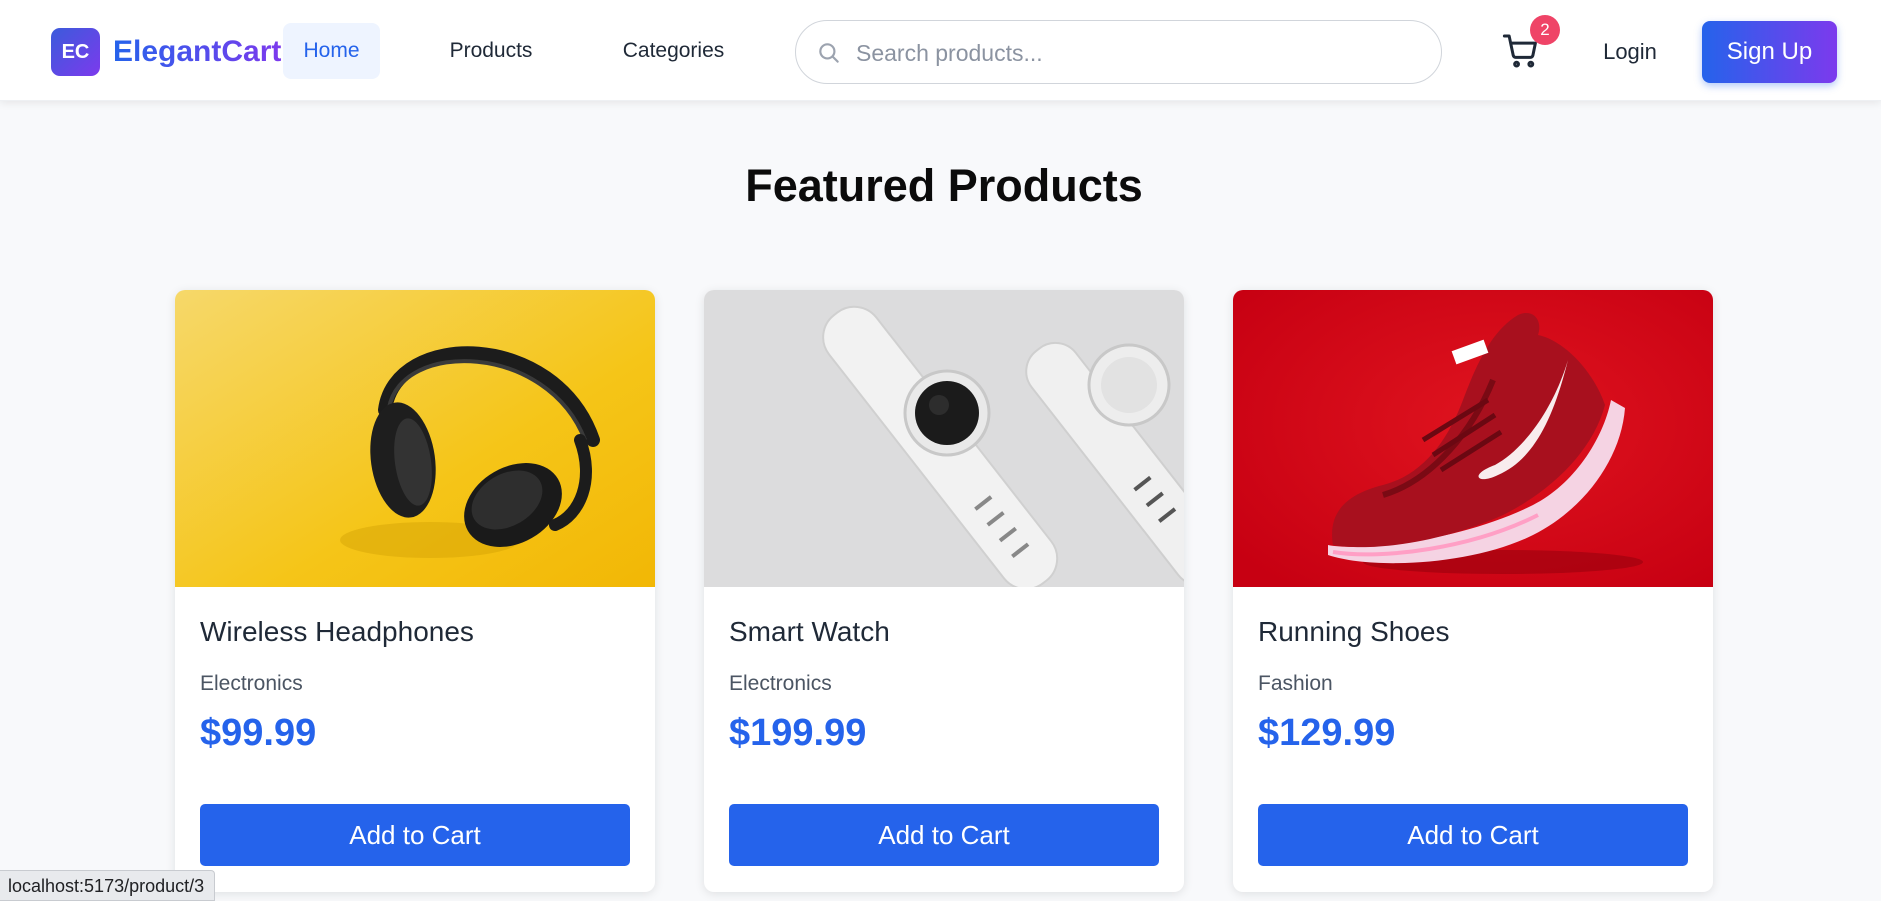  I want to click on product-image-headphones, so click(415, 438).